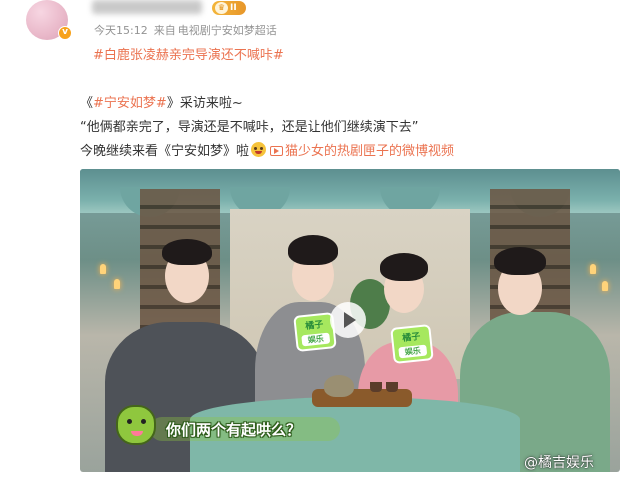 The height and width of the screenshot is (487, 640). I want to click on emoji-icon, so click(259, 149).